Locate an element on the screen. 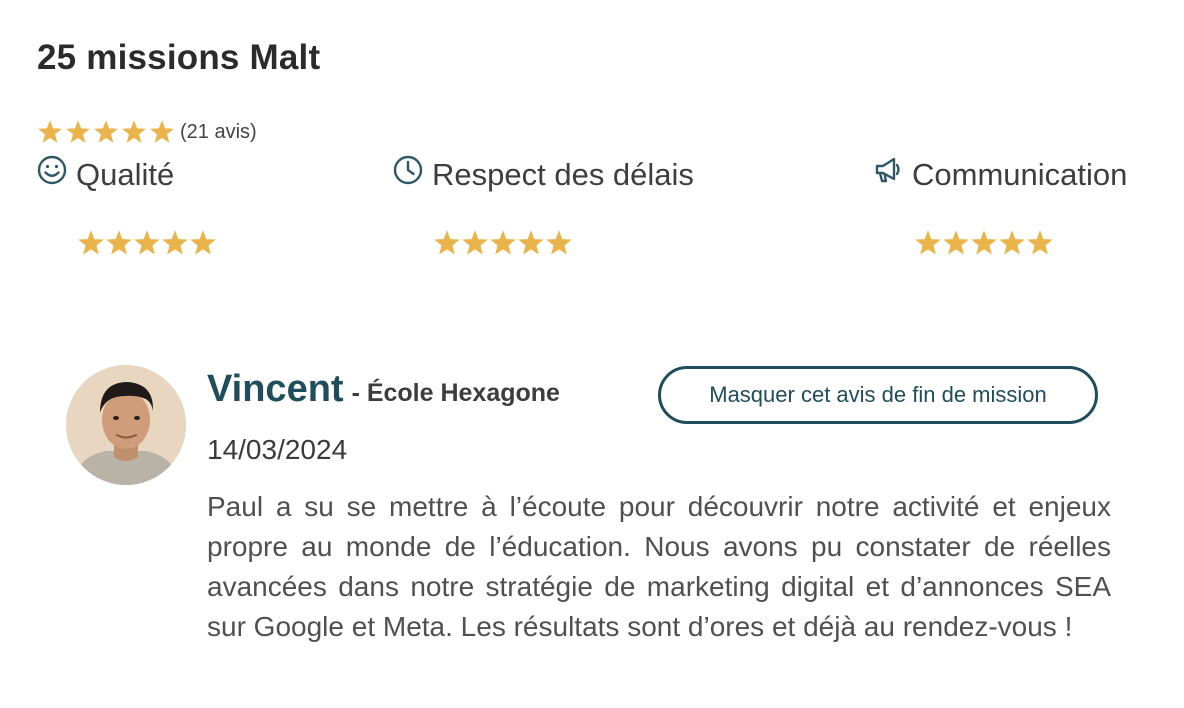  overall-stars is located at coordinates (106, 132).